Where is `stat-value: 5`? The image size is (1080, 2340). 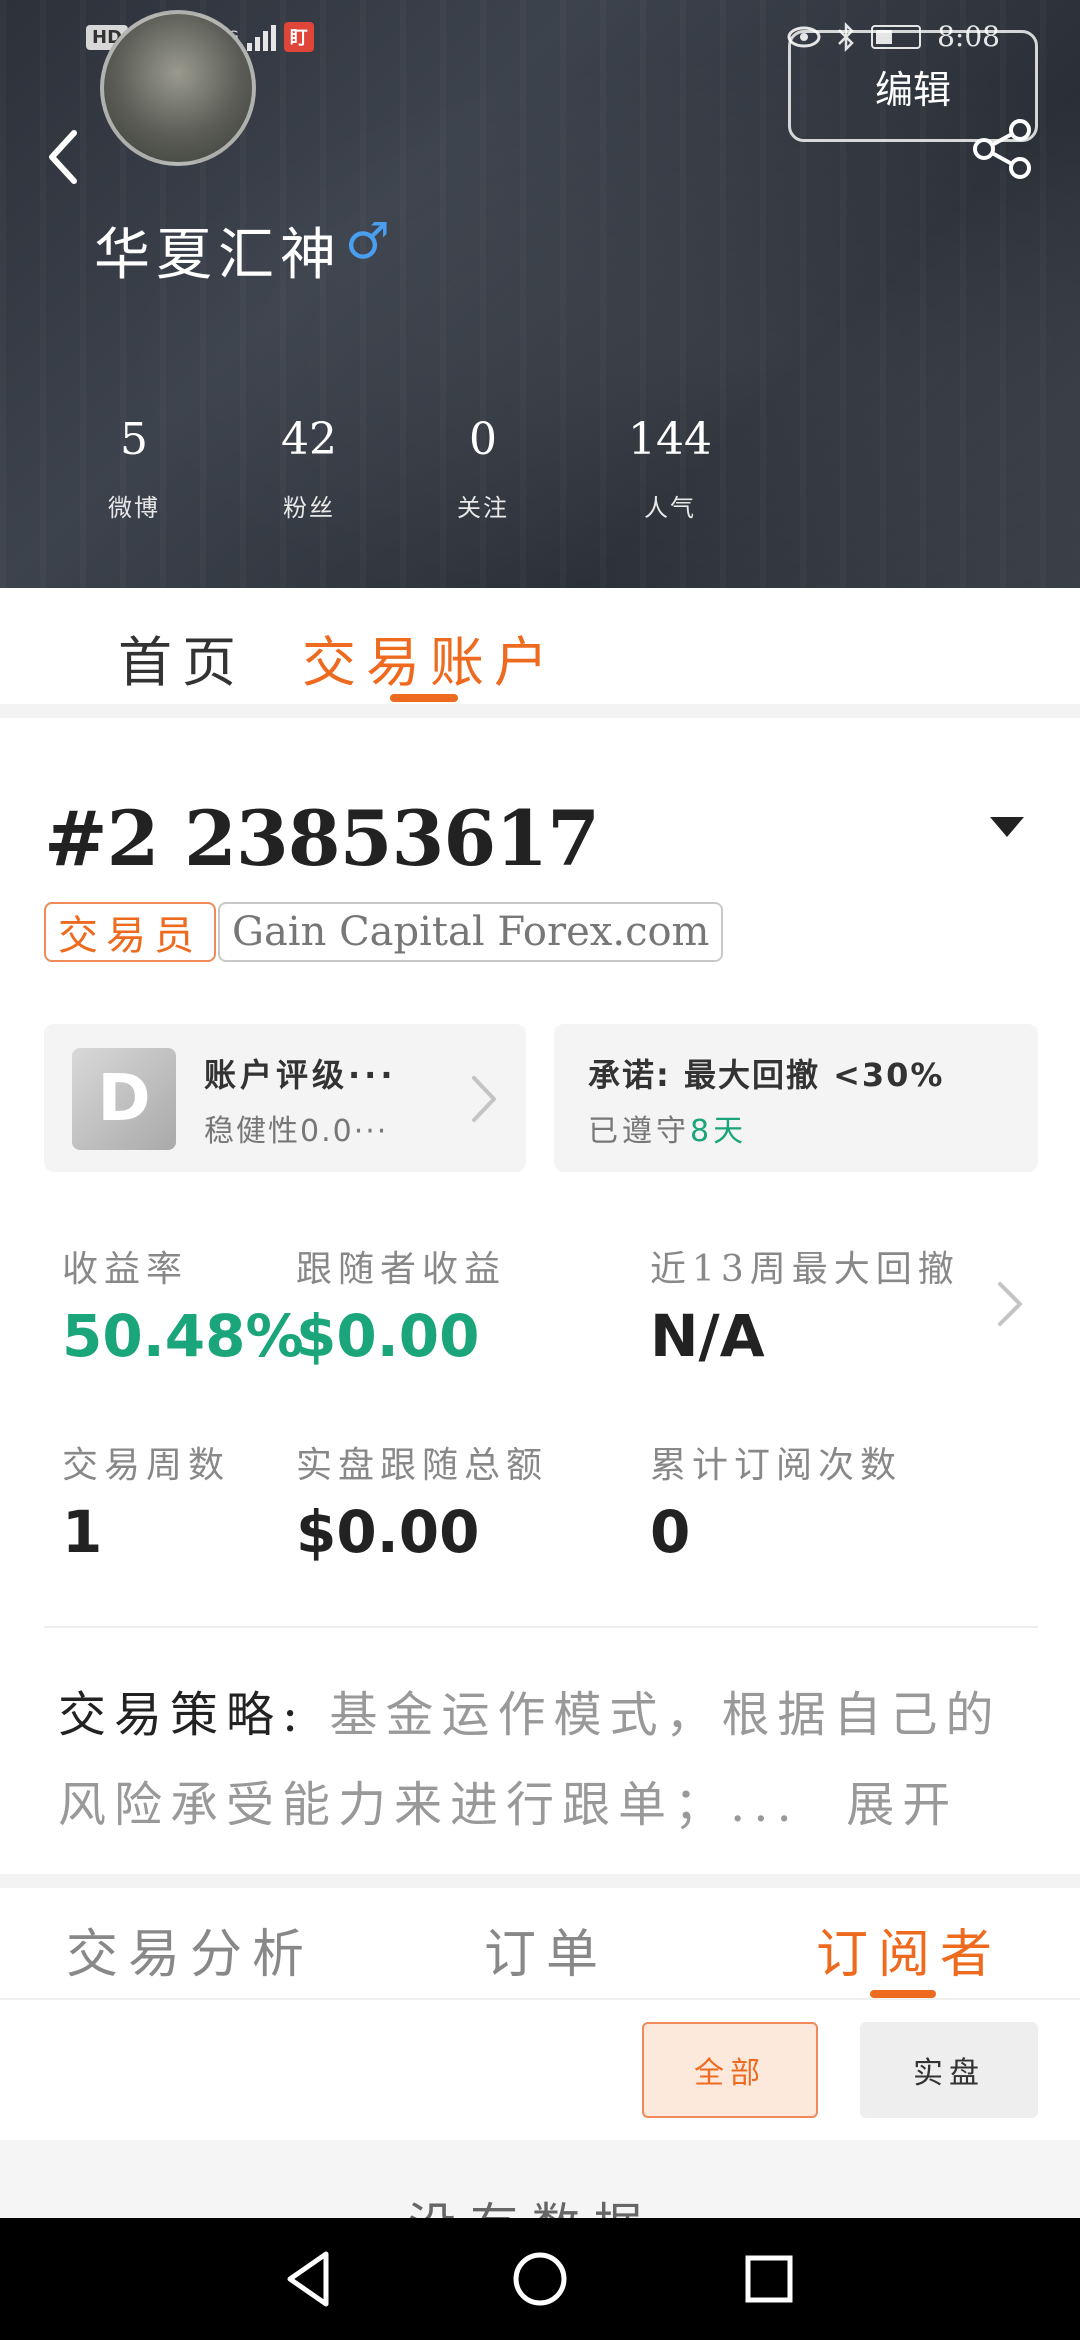 stat-value: 5 is located at coordinates (134, 439).